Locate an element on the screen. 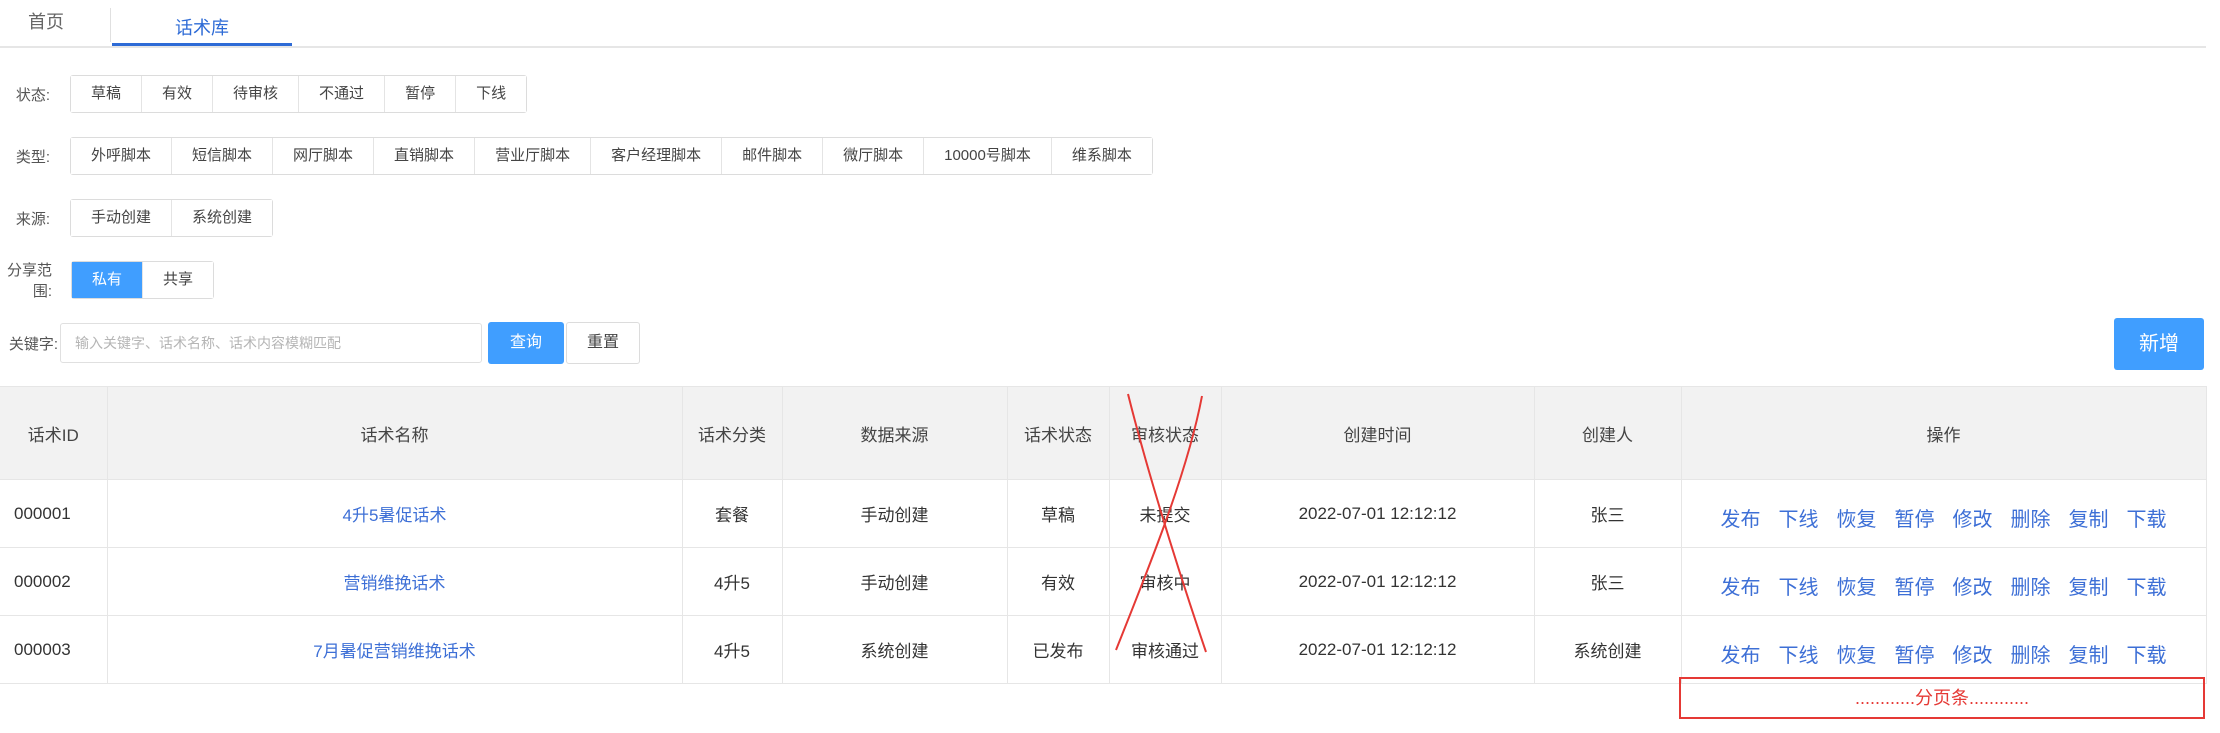 The image size is (2220, 733). cell-name: 7月暑促营销维挽话术 is located at coordinates (394, 649).